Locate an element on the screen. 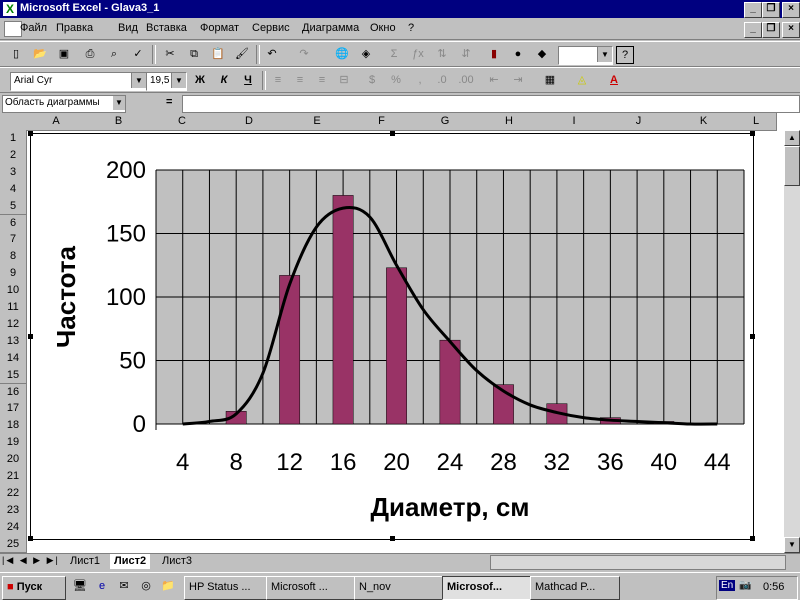 Image resolution: width=800 pixels, height=600 pixels. redo-icon: ↷ is located at coordinates (304, 54).